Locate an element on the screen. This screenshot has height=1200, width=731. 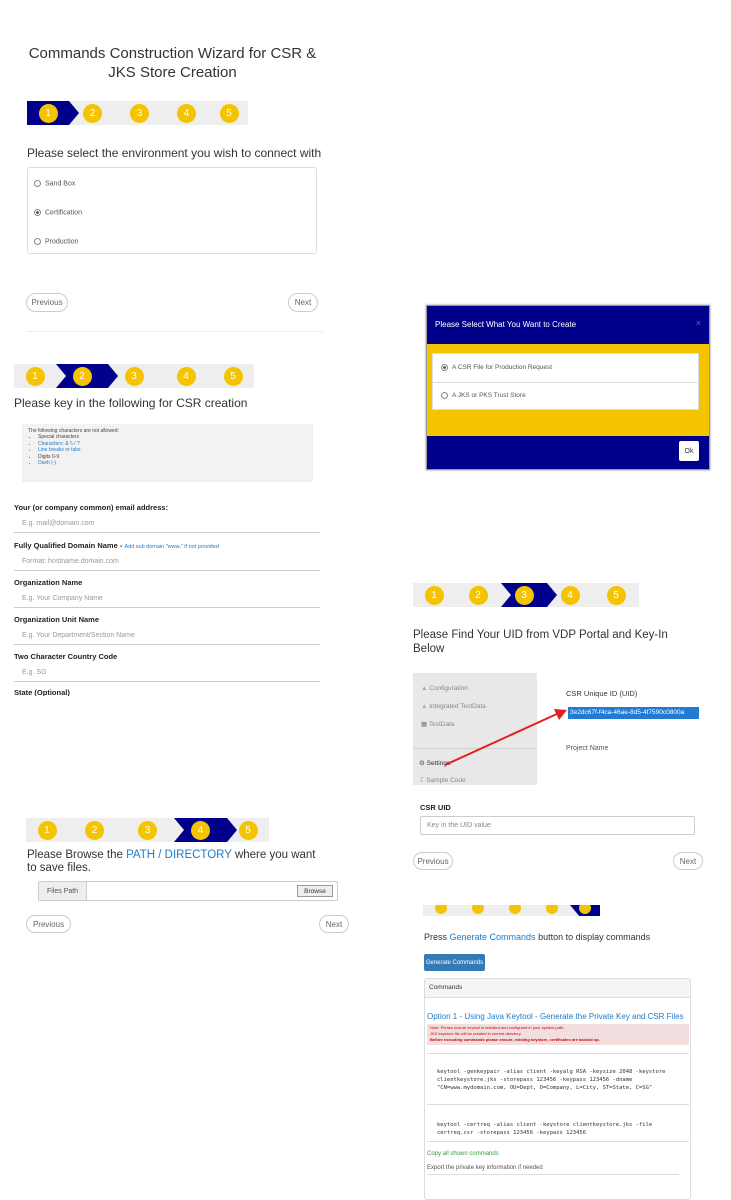
environment-options: Sand Box Certification Production is located at coordinates (172, 210).